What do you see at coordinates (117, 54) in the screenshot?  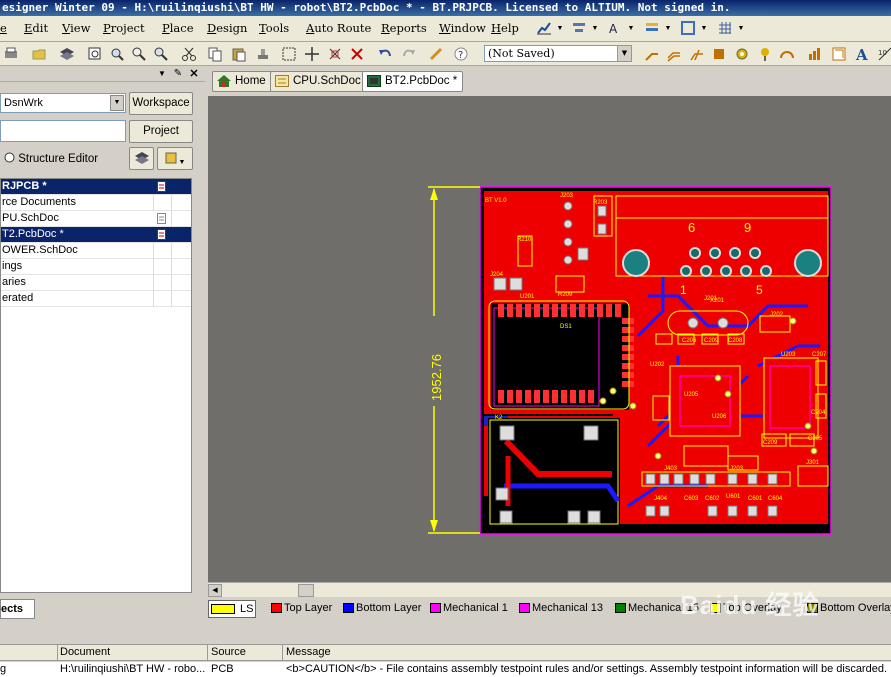 I see `zoom-area-icon` at bounding box center [117, 54].